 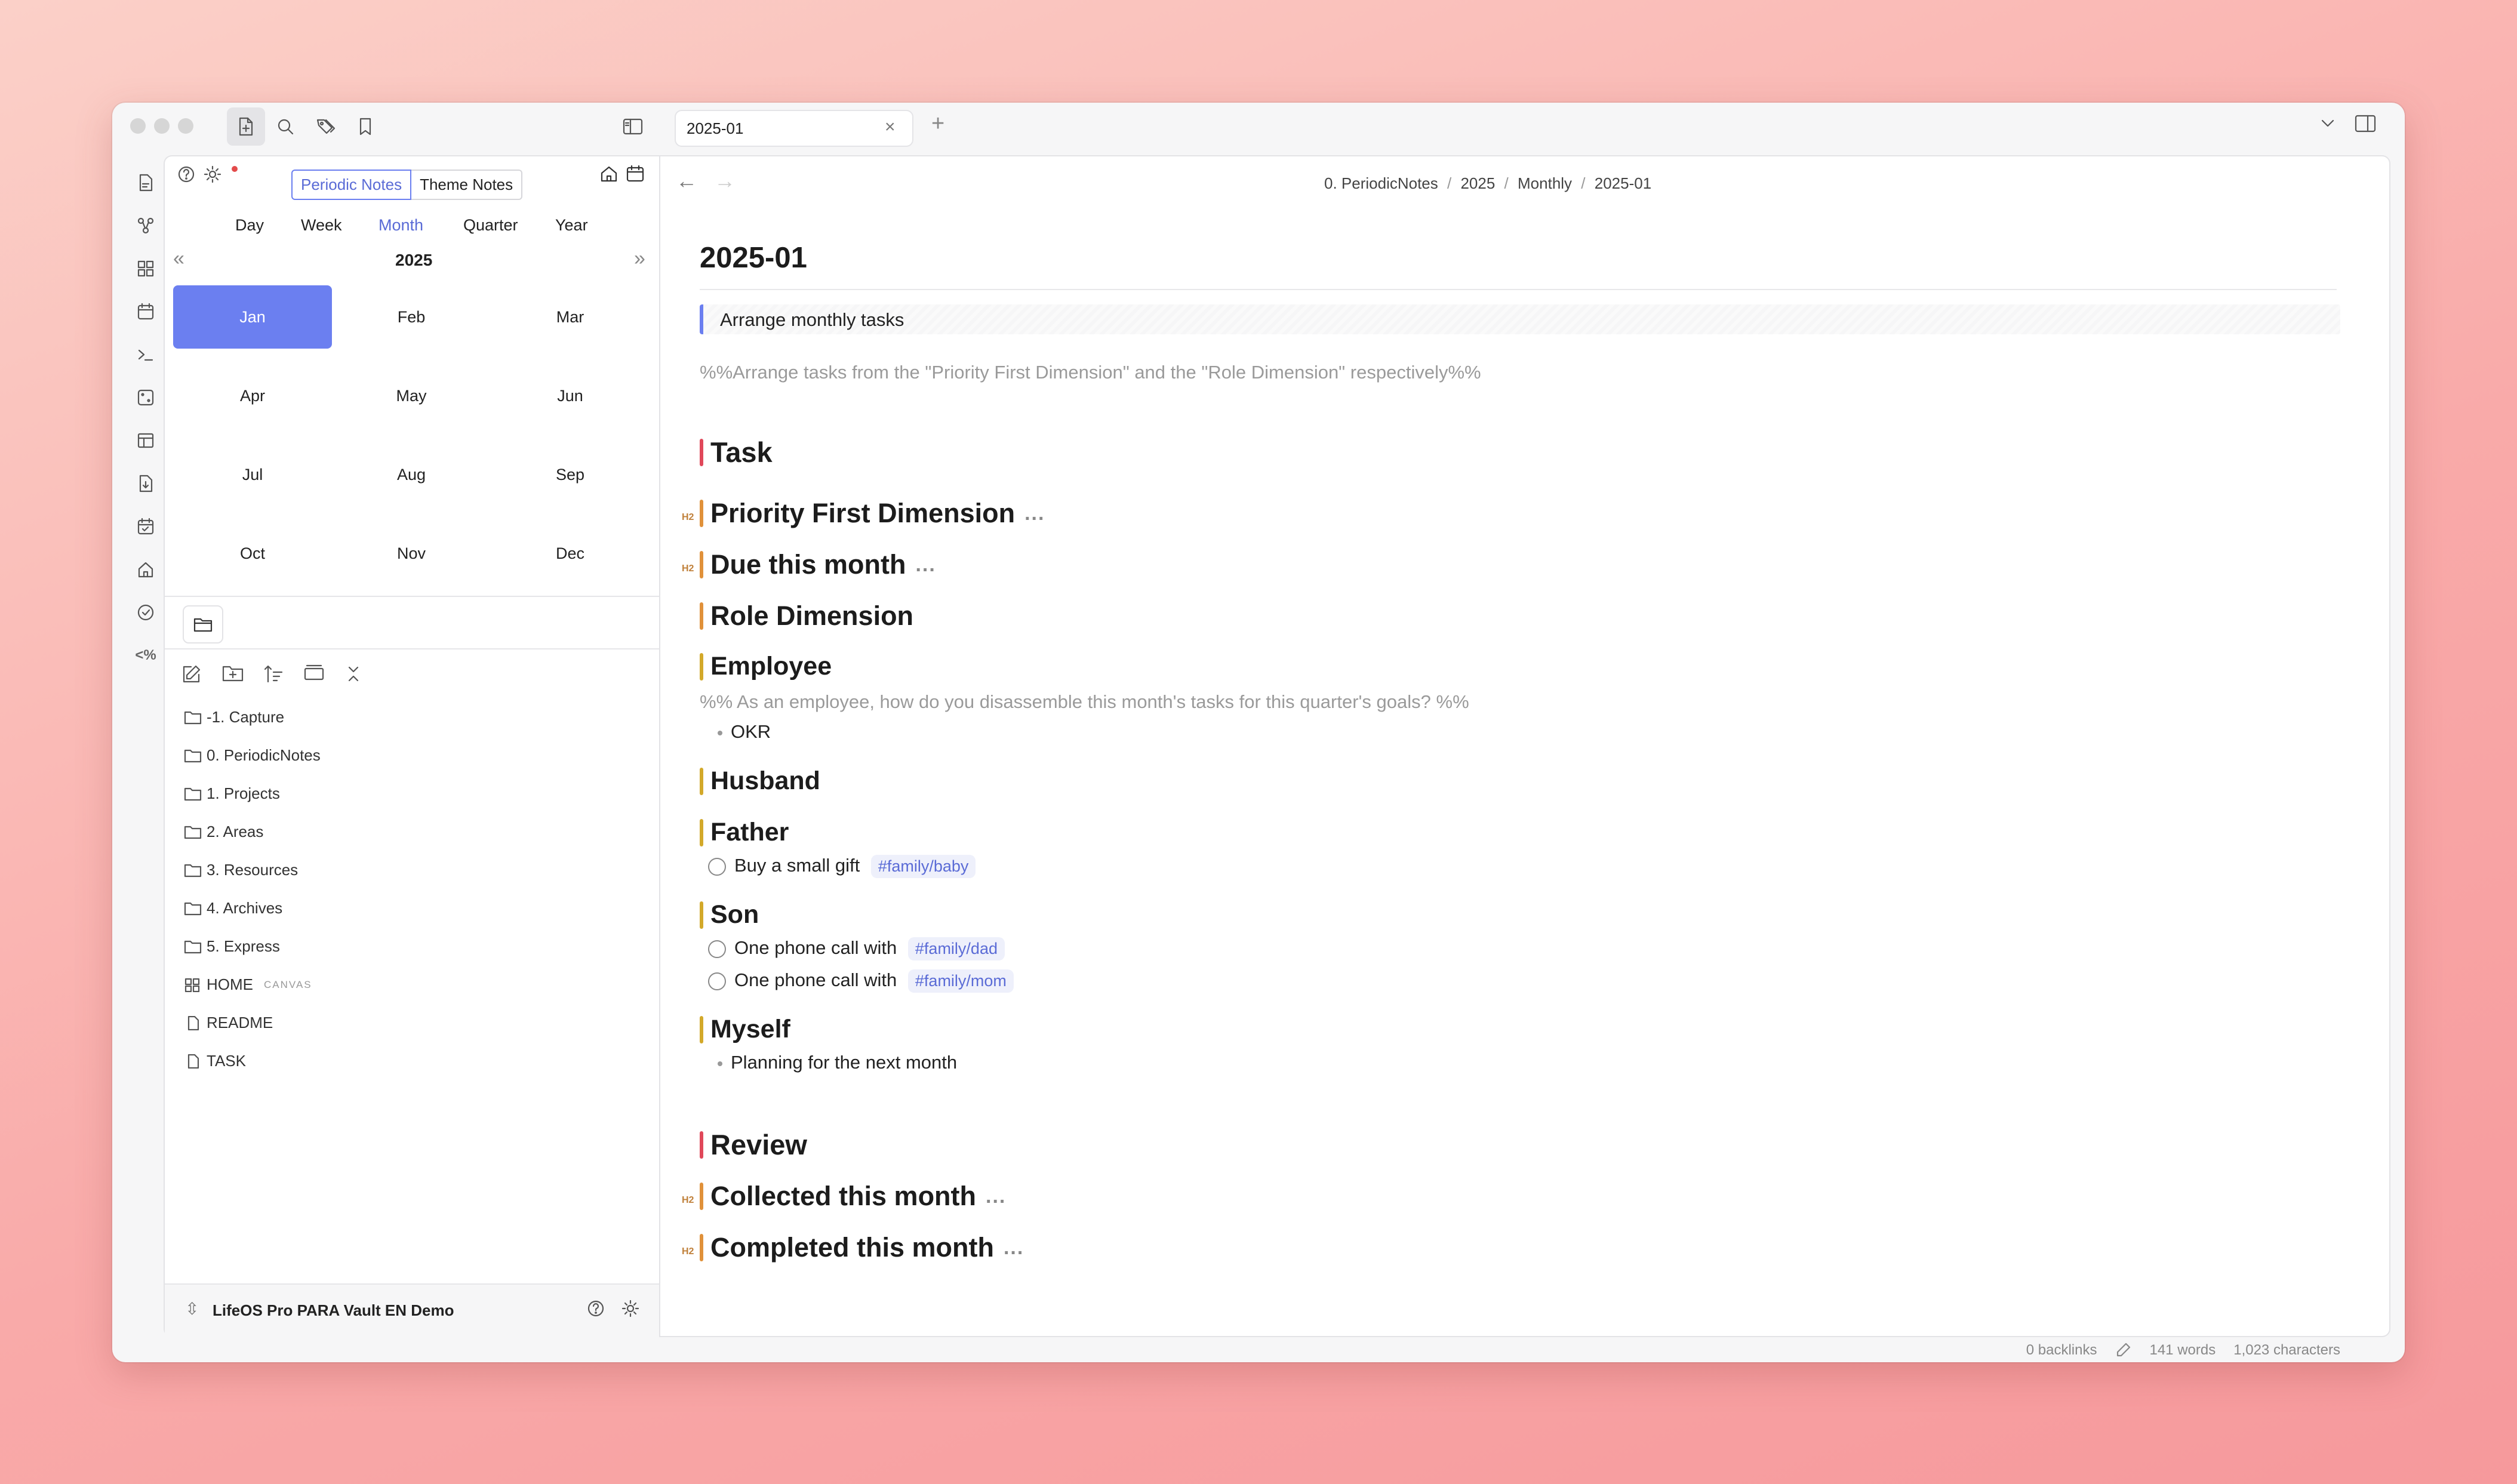 What do you see at coordinates (232, 794) in the screenshot?
I see `tree-folder-projects: 1. Projects` at bounding box center [232, 794].